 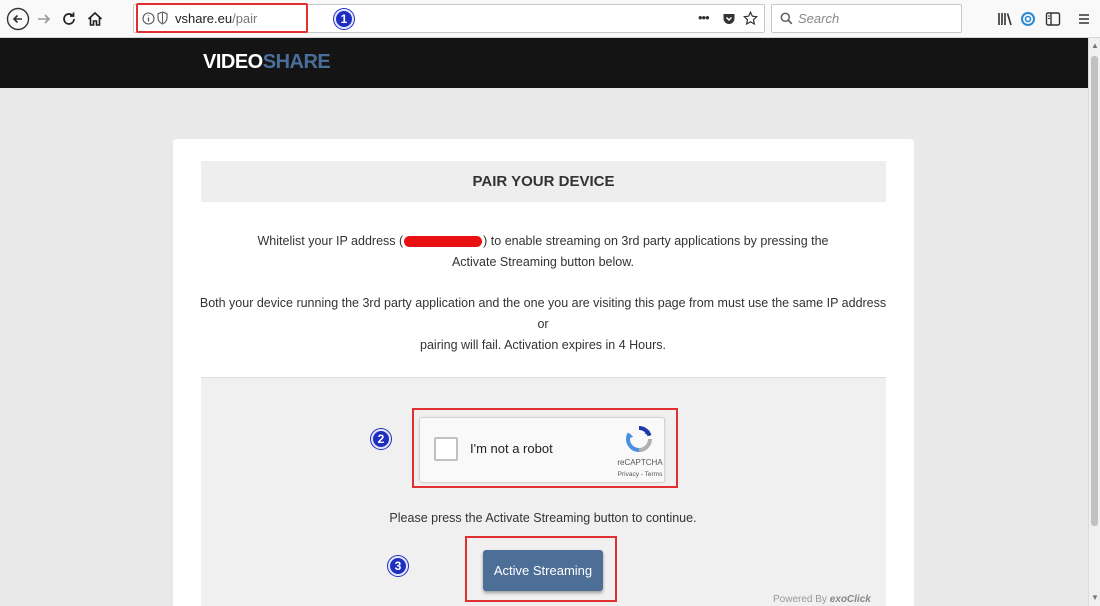 I want to click on site-logo: VIDEOSHARE, so click(x=267, y=62).